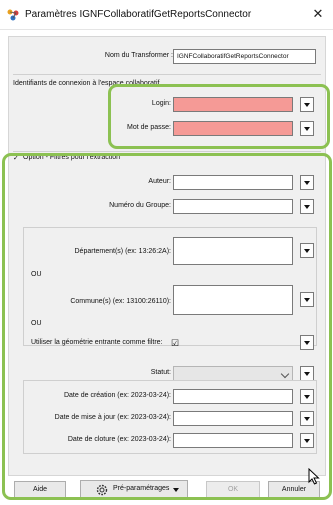 This screenshot has width=333, height=505. Describe the element at coordinates (102, 490) in the screenshot. I see `gear-icon` at that location.